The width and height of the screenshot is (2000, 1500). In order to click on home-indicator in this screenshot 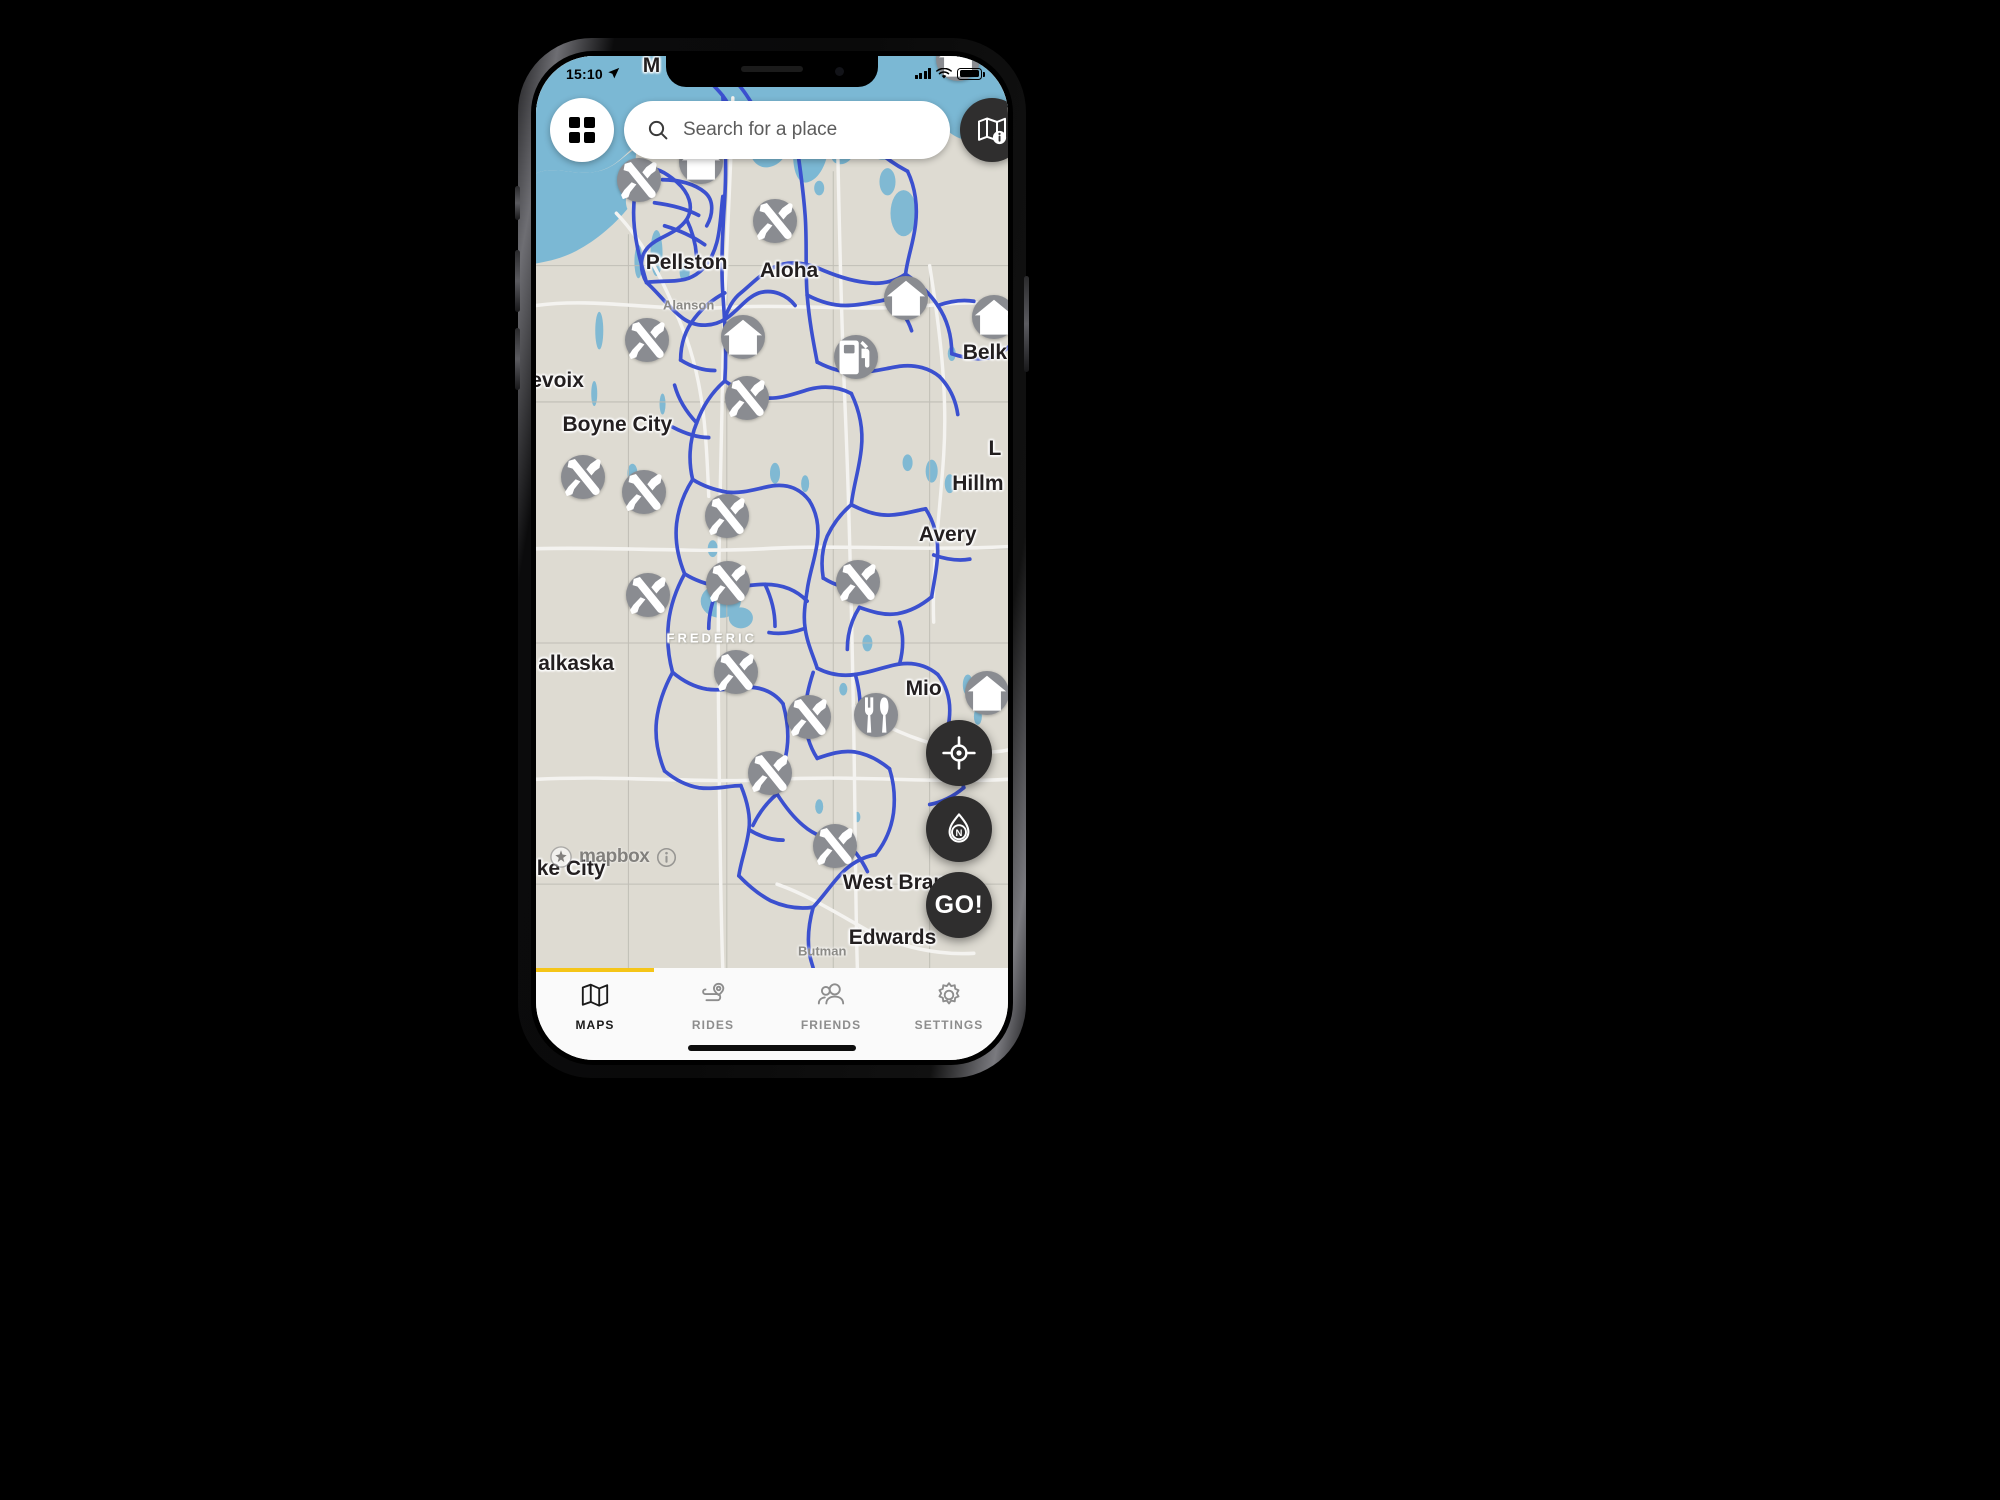, I will do `click(772, 1048)`.